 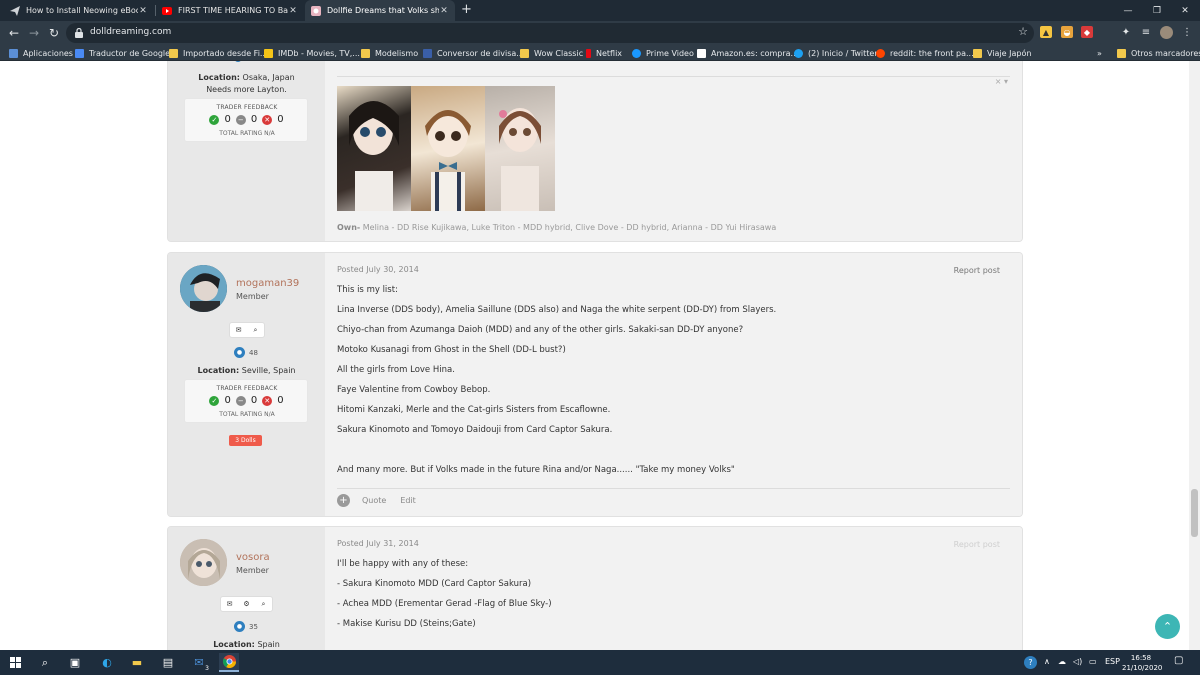 What do you see at coordinates (551, 53) in the screenshot?
I see `bookmark-wow: Wow Classic` at bounding box center [551, 53].